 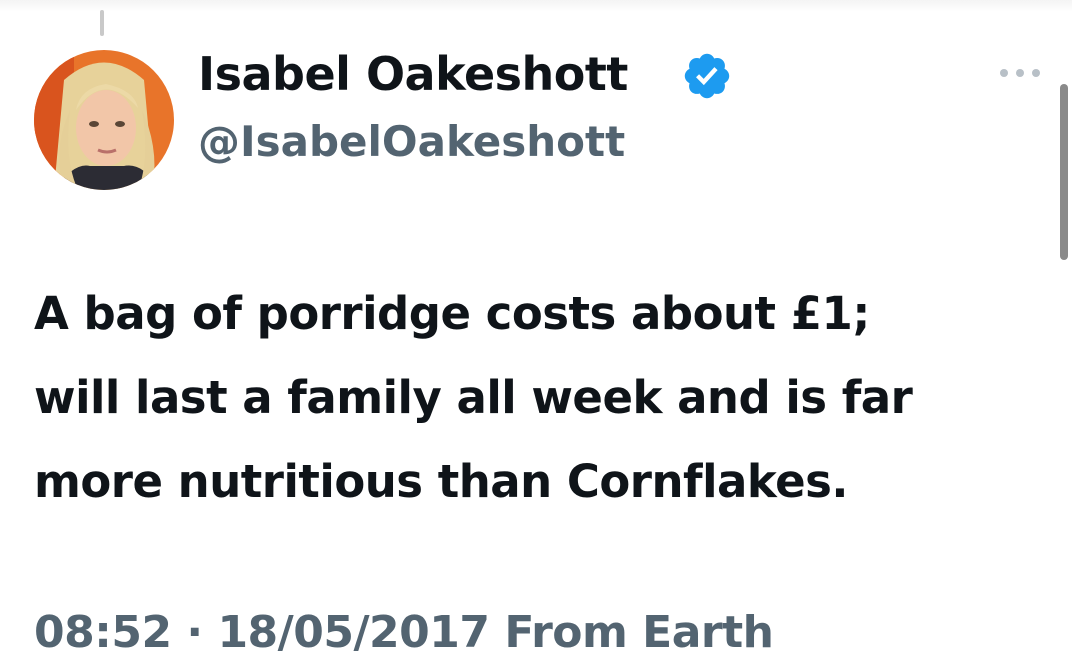 I want to click on more-options-icon, so click(x=1020, y=73).